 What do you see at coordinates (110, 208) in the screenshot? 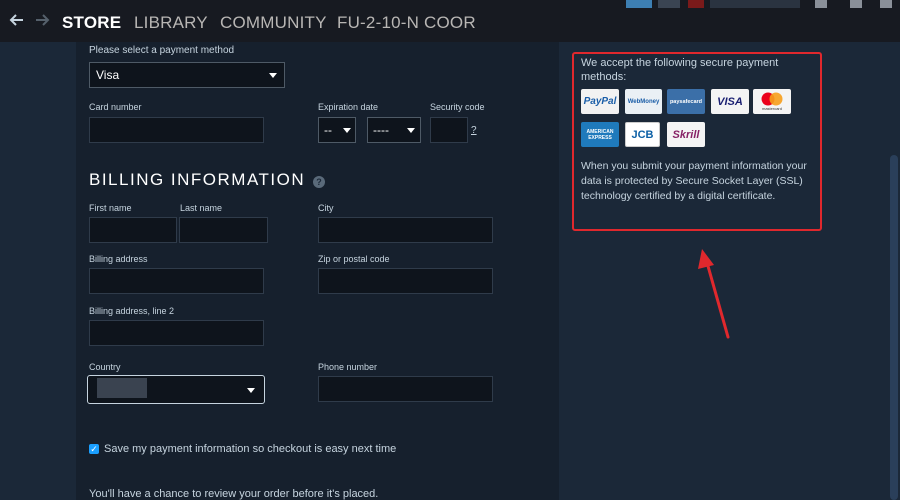
I see `first-name-label: First name` at bounding box center [110, 208].